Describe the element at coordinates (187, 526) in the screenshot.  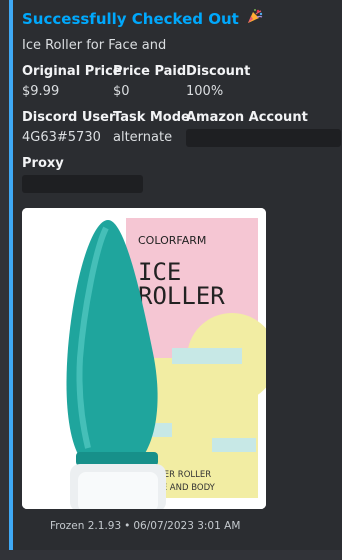
I see `footer-timestamp: 06/07/2023 3:01 AM` at that location.